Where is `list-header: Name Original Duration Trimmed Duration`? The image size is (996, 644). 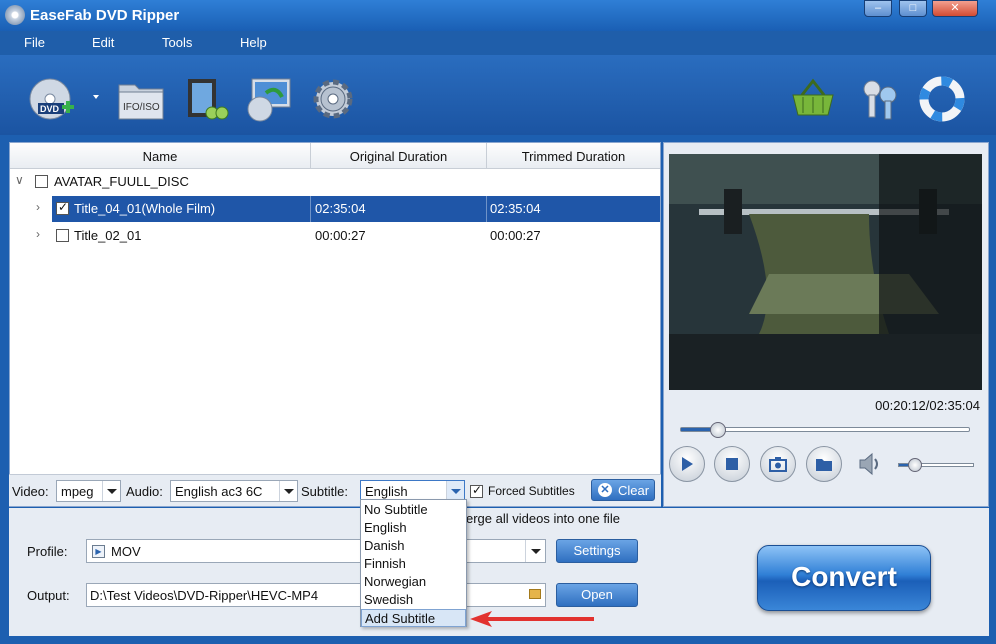
list-header: Name Original Duration Trimmed Duration is located at coordinates (335, 156).